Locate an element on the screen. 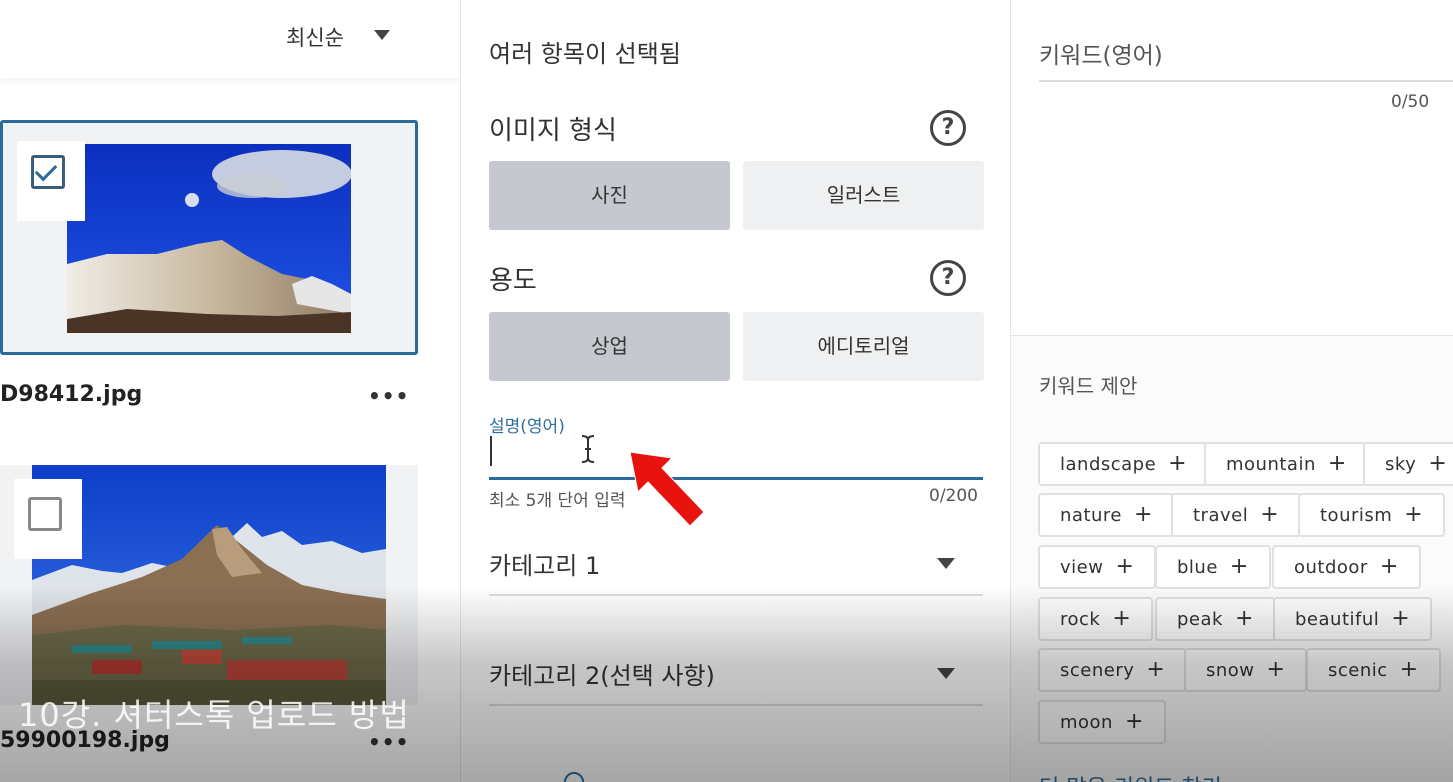 The width and height of the screenshot is (1453, 782). keyword-chip: snow + is located at coordinates (1246, 670).